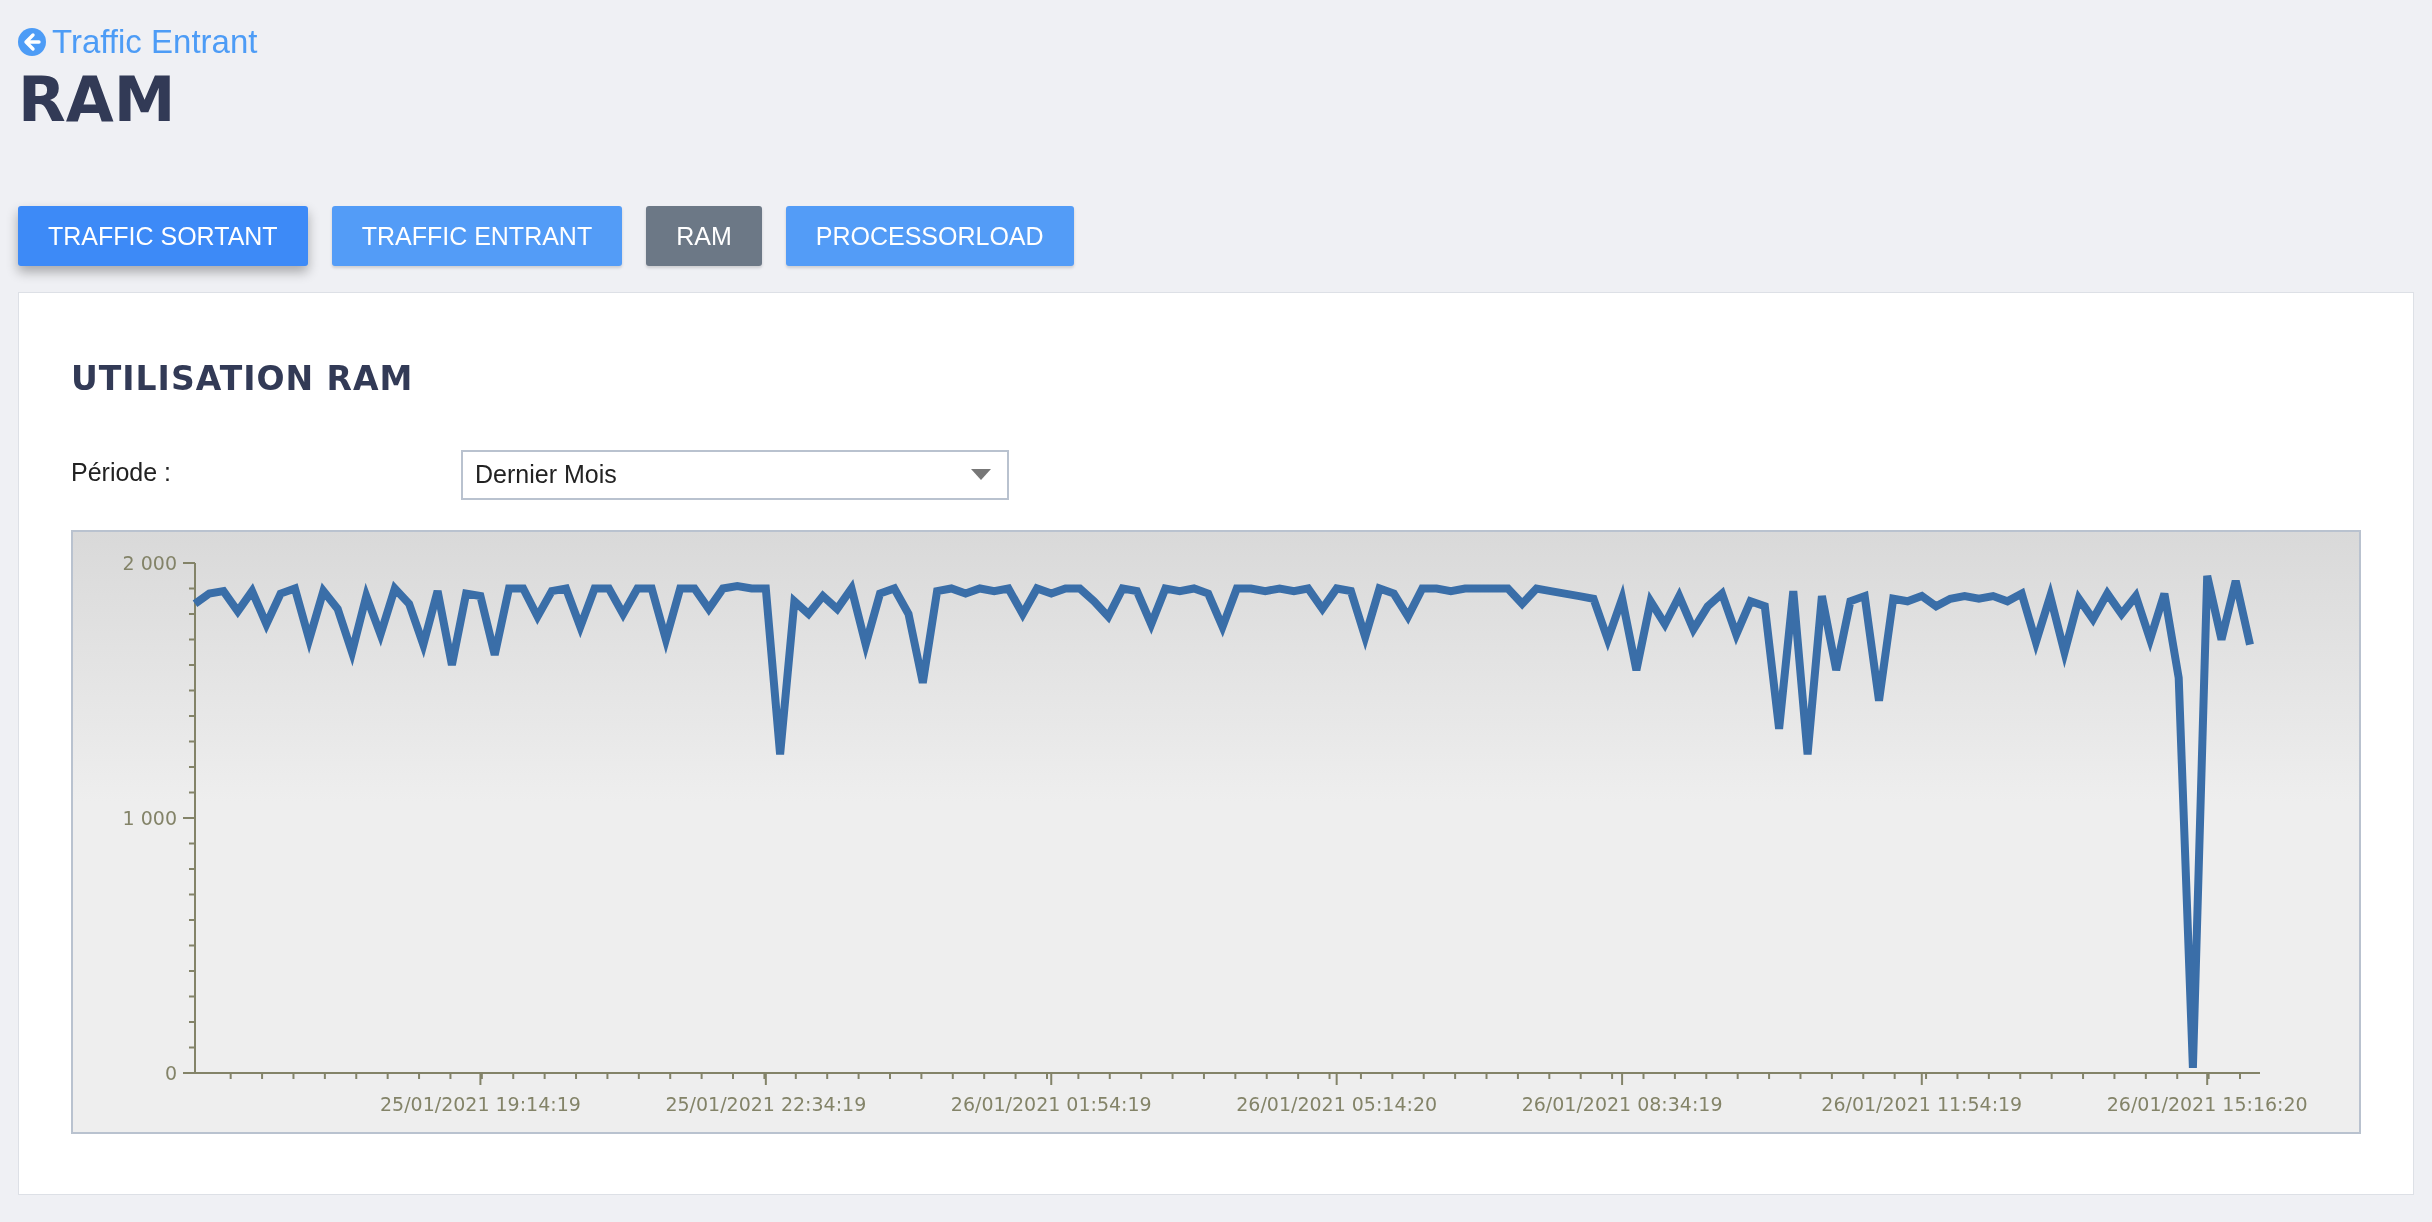 The image size is (2432, 1222). Describe the element at coordinates (170, 1073) in the screenshot. I see `y-tick-label: 0` at that location.